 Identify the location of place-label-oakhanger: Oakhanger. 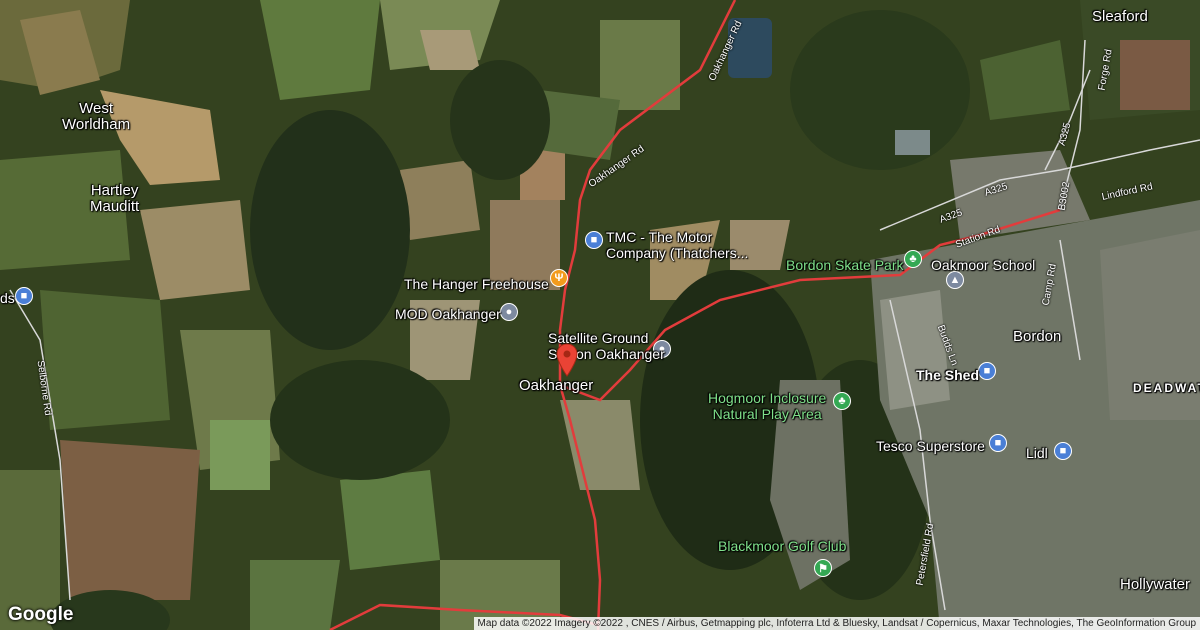
(556, 385).